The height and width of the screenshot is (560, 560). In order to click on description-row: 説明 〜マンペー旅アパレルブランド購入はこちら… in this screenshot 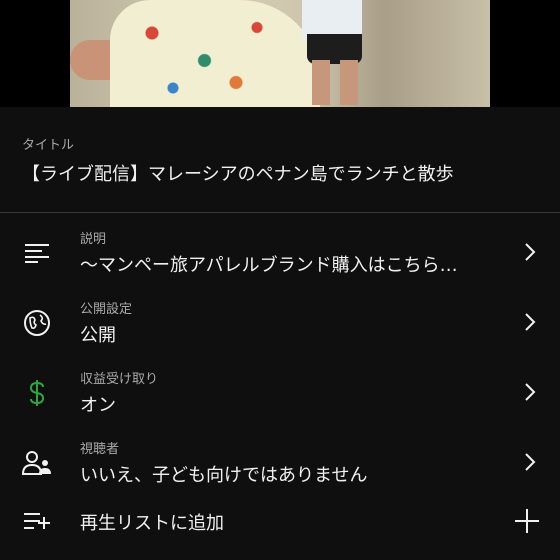, I will do `click(280, 252)`.